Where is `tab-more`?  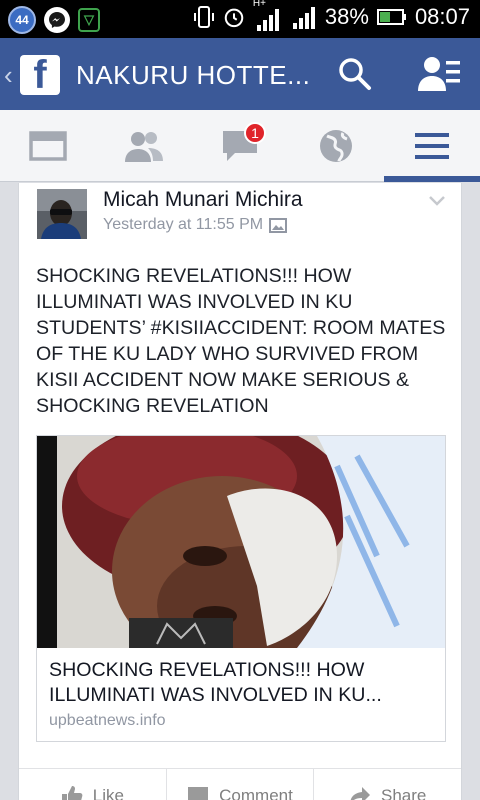 tab-more is located at coordinates (432, 146).